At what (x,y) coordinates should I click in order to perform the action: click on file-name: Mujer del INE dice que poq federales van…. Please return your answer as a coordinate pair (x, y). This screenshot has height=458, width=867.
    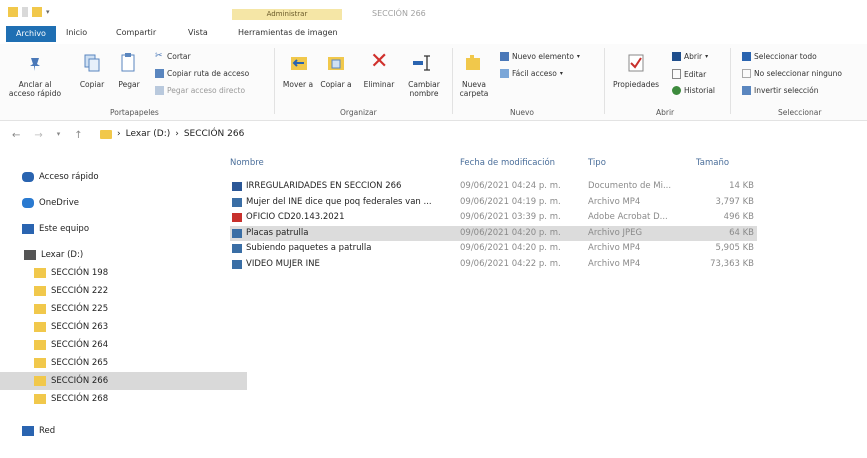
    Looking at the image, I should click on (339, 201).